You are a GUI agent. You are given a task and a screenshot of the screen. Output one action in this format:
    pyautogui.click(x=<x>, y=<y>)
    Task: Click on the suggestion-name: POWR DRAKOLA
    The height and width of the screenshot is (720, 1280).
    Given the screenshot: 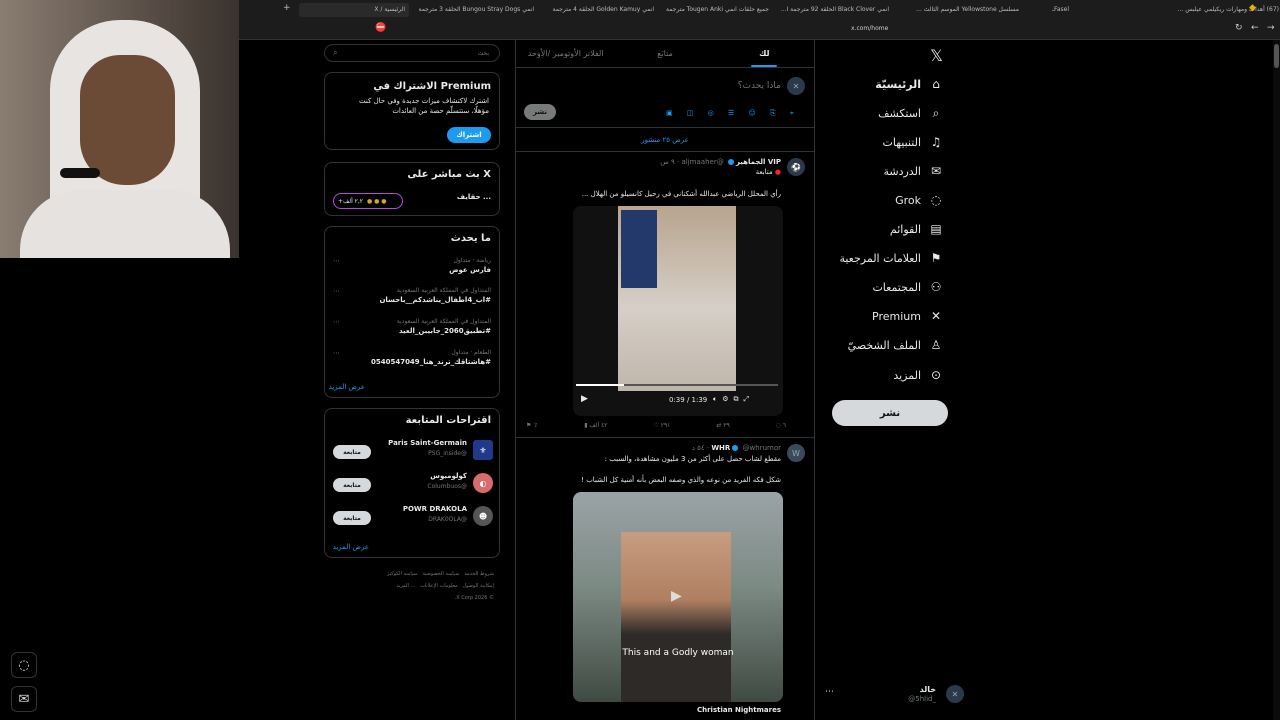 What is the action you would take?
    pyautogui.click(x=435, y=509)
    